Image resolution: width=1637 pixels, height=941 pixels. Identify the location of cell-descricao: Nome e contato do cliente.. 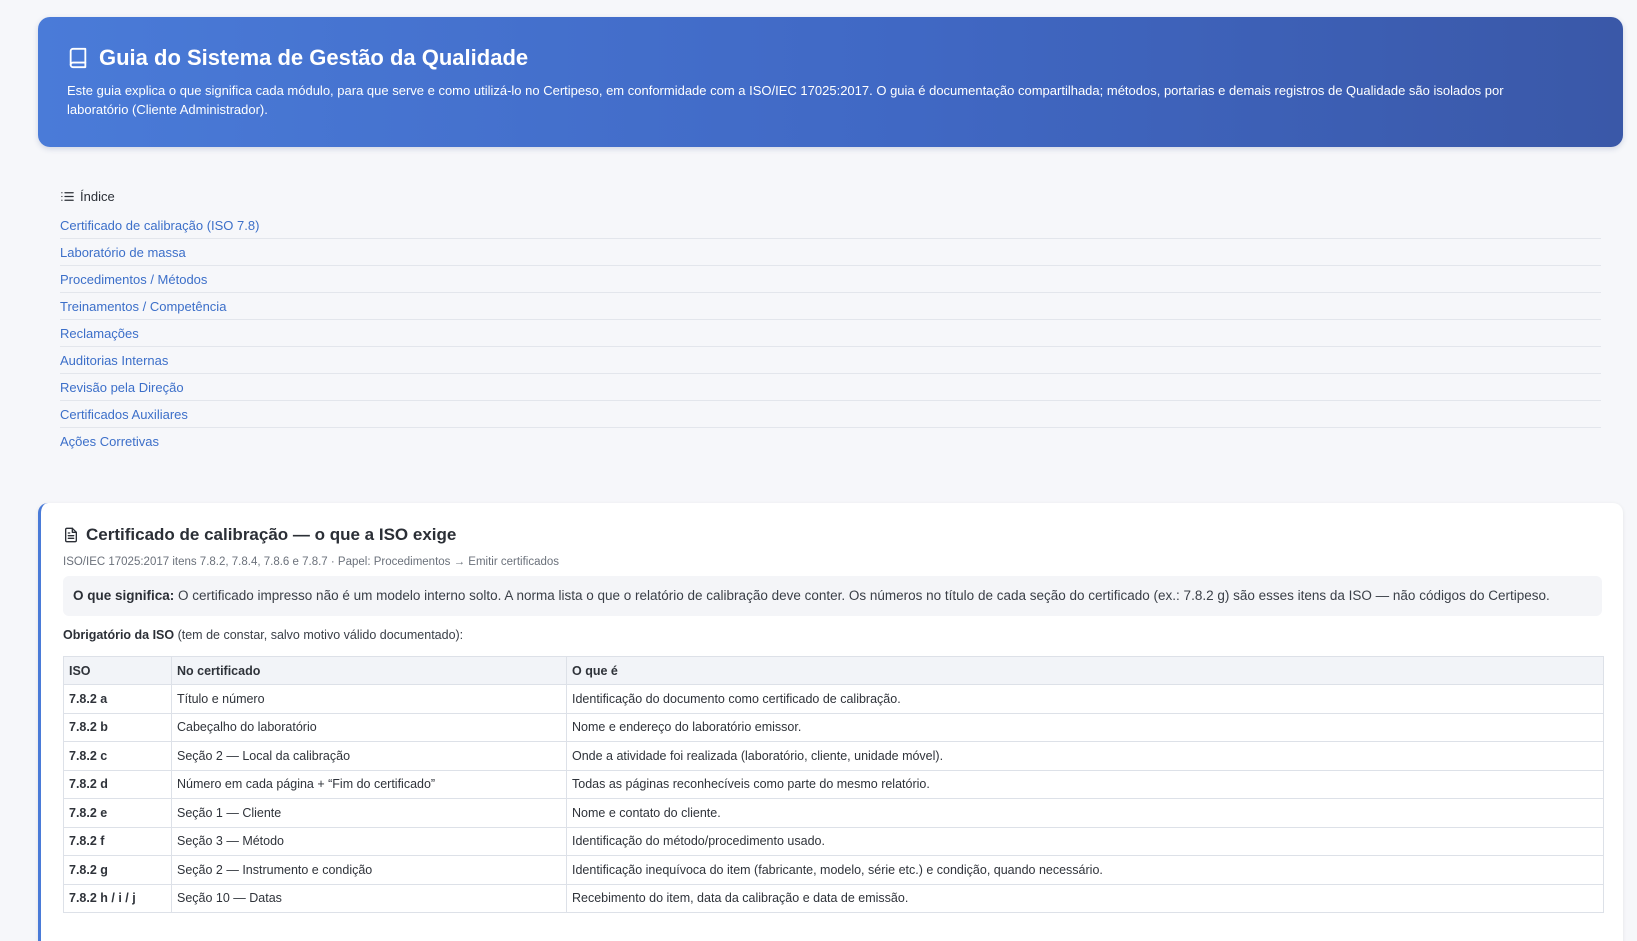
(1085, 813).